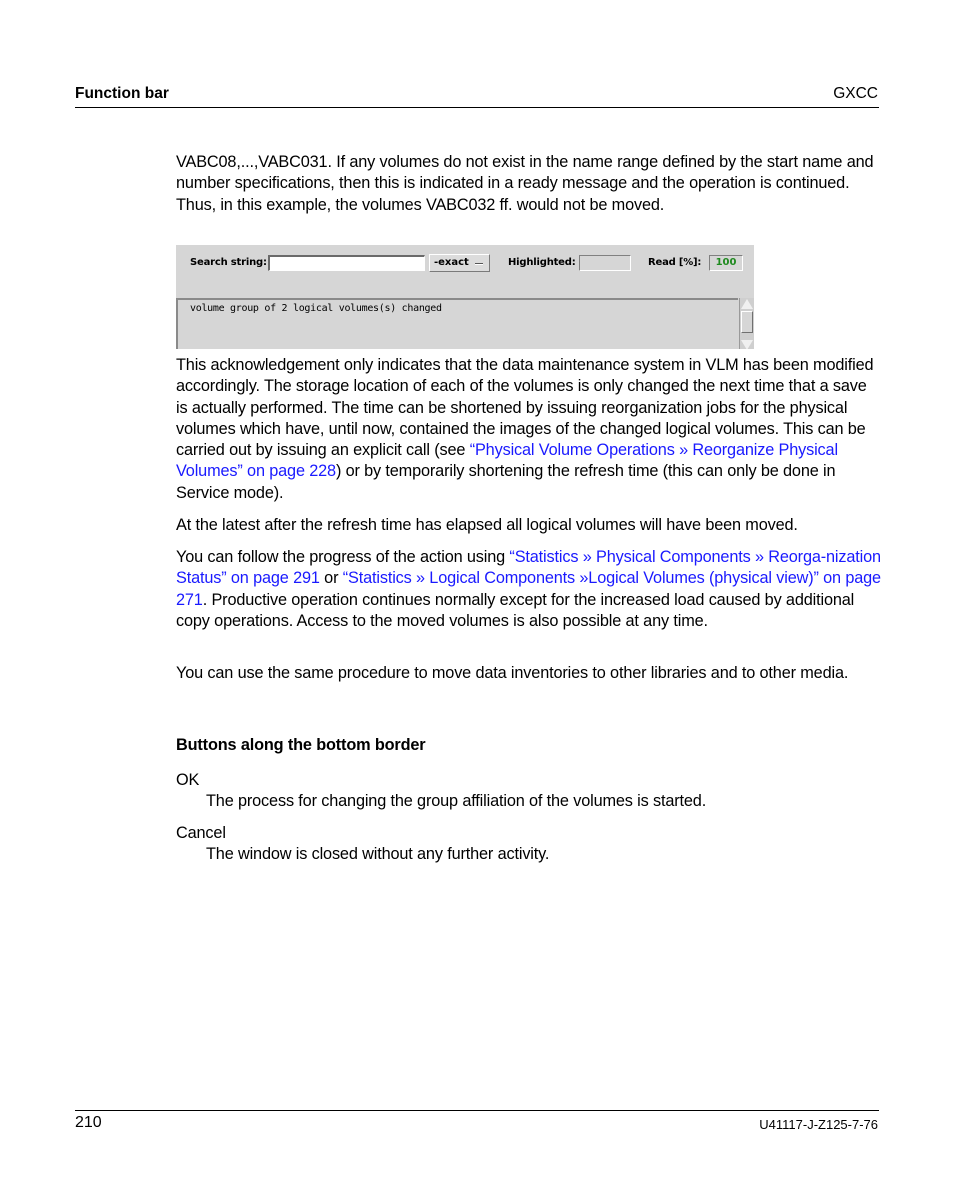 This screenshot has height=1204, width=954. Describe the element at coordinates (477, 107) in the screenshot. I see `header-rule` at that location.